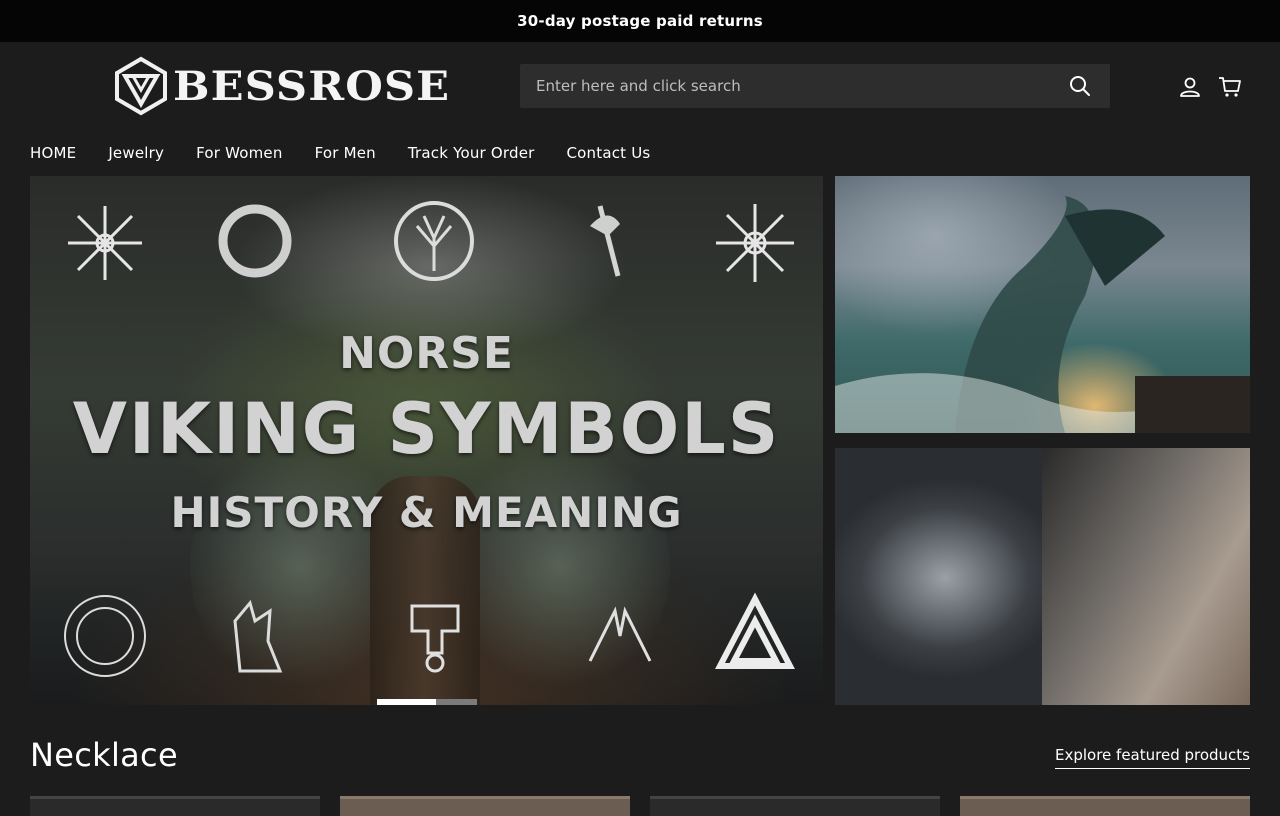 This screenshot has width=1280, height=816. What do you see at coordinates (640, 806) in the screenshot?
I see `product-grid` at bounding box center [640, 806].